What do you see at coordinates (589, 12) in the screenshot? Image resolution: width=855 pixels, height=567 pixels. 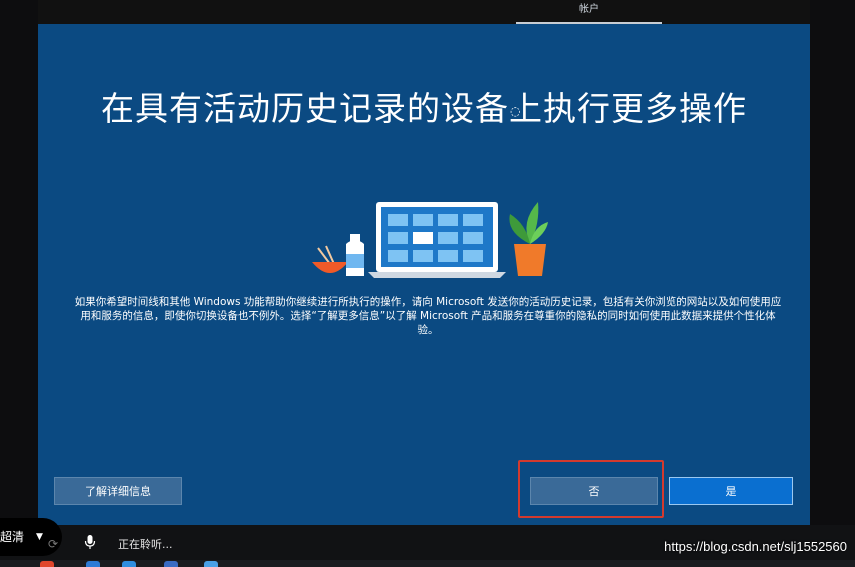 I see `tab-account: 帐户` at bounding box center [589, 12].